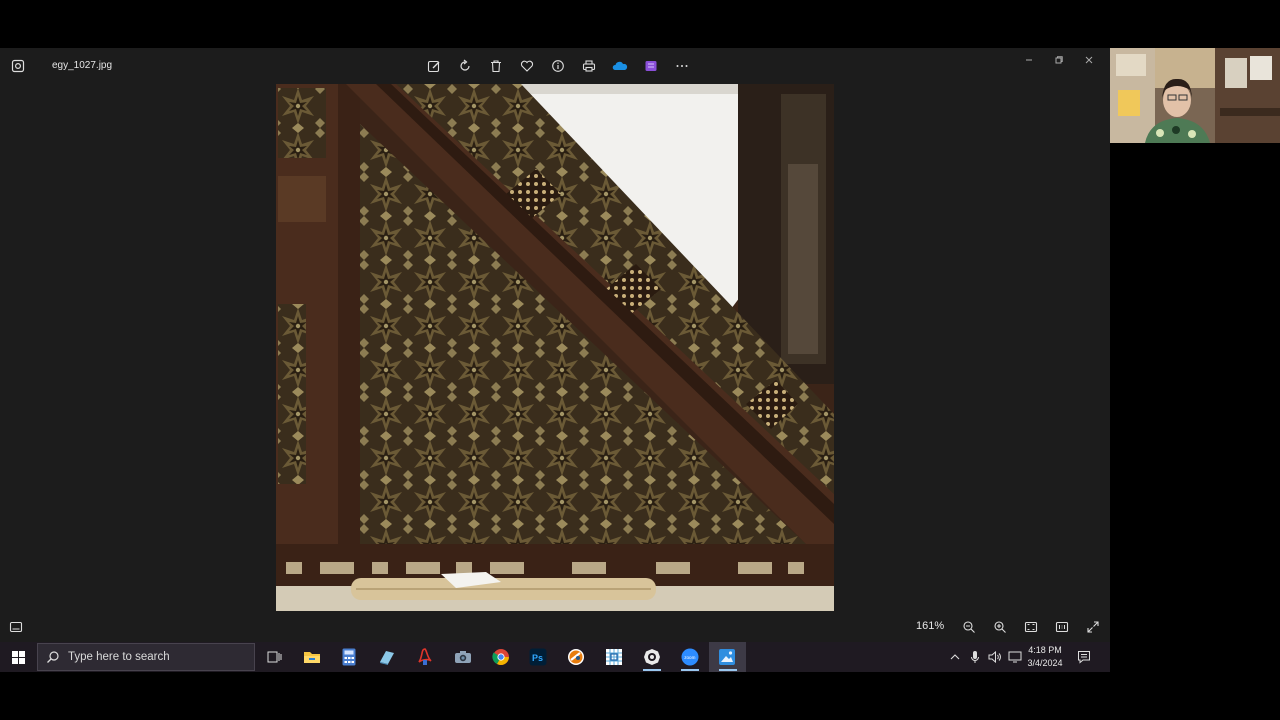  I want to click on volume-icon, so click(995, 657).